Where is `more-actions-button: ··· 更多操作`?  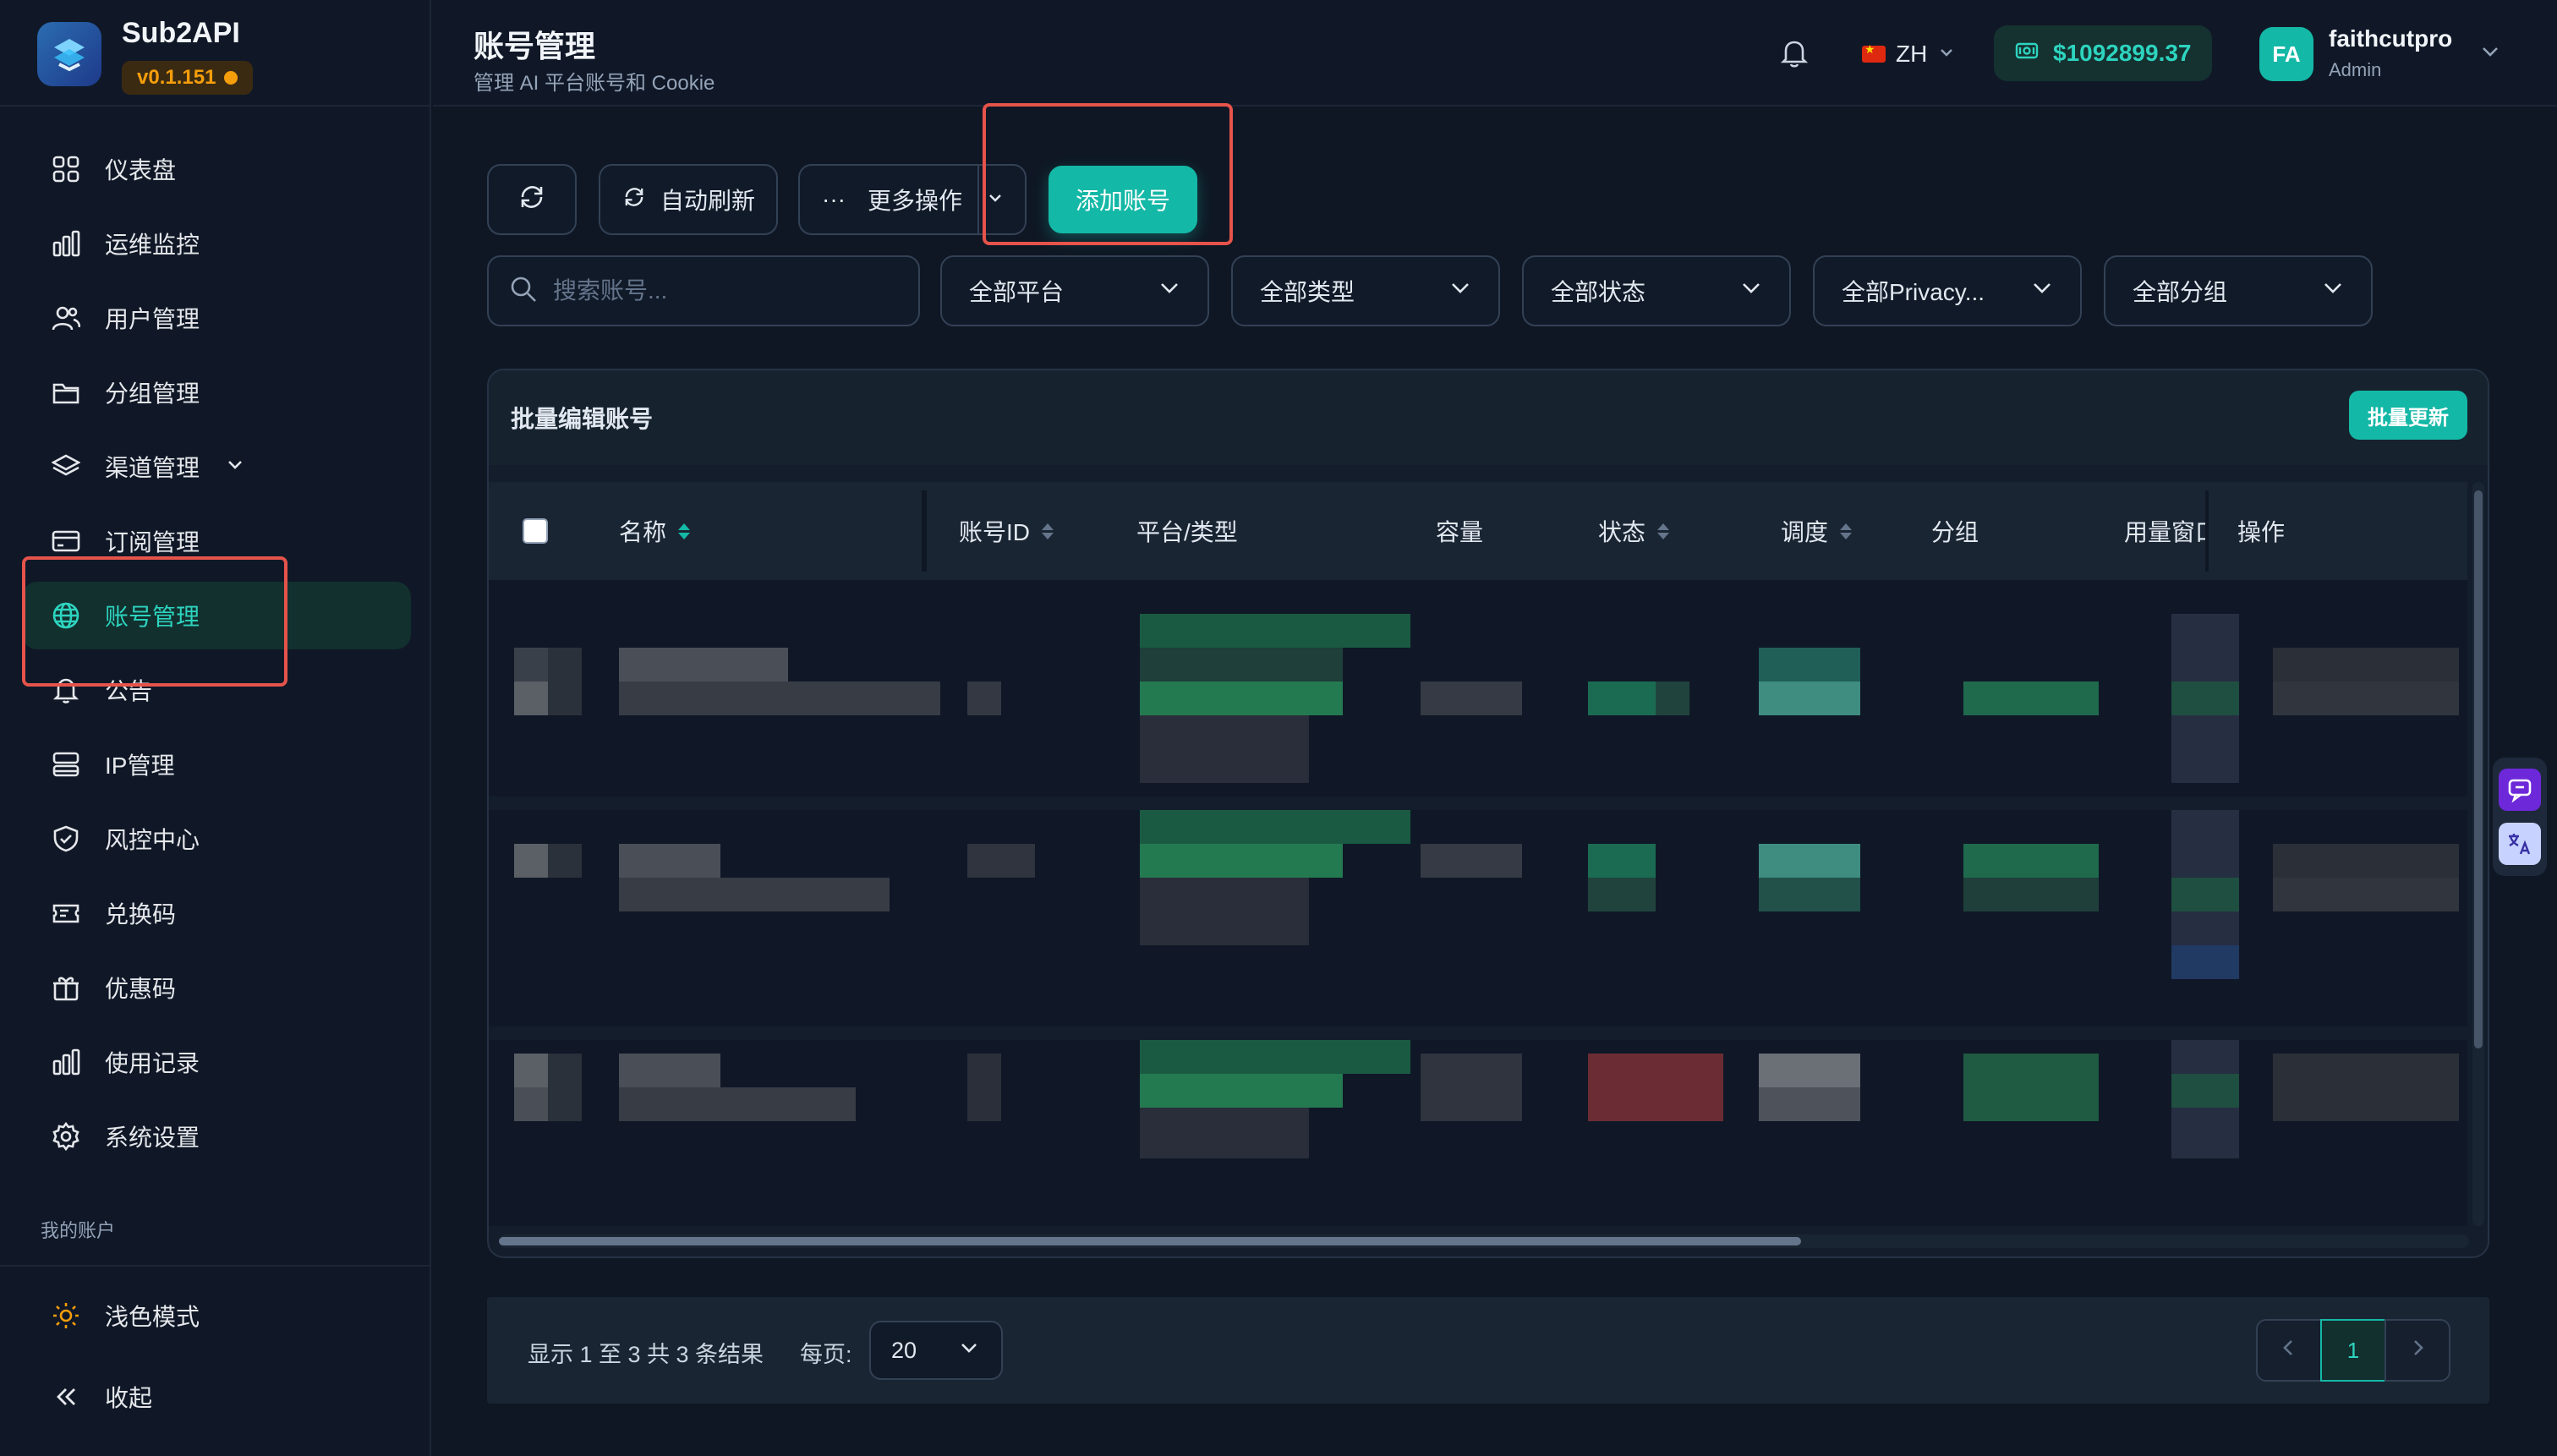
more-actions-button: ··· 更多操作 is located at coordinates (912, 199).